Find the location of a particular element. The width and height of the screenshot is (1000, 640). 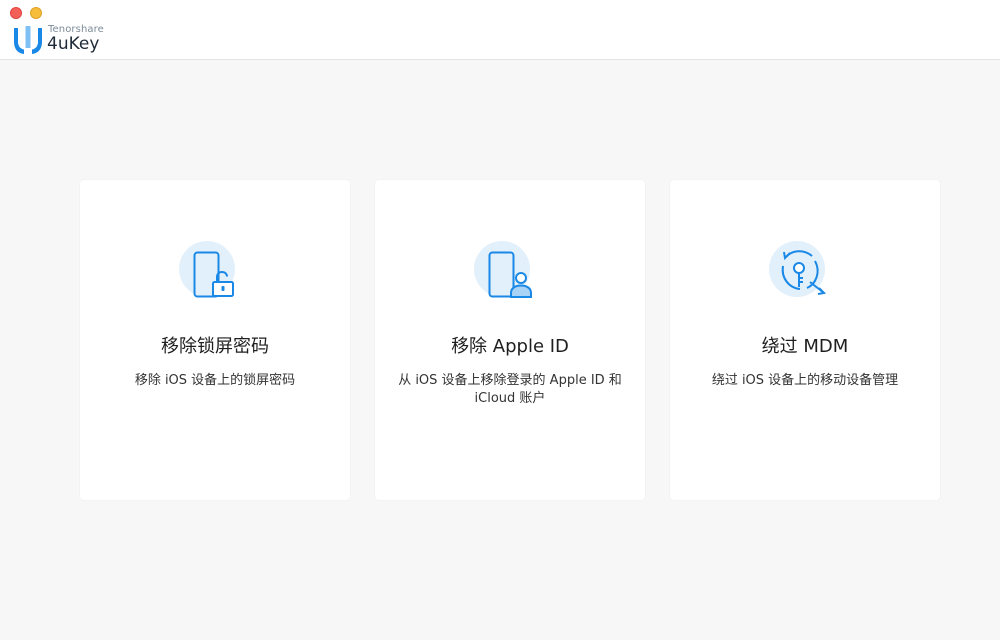

phone-unlock-icon is located at coordinates (207, 269).